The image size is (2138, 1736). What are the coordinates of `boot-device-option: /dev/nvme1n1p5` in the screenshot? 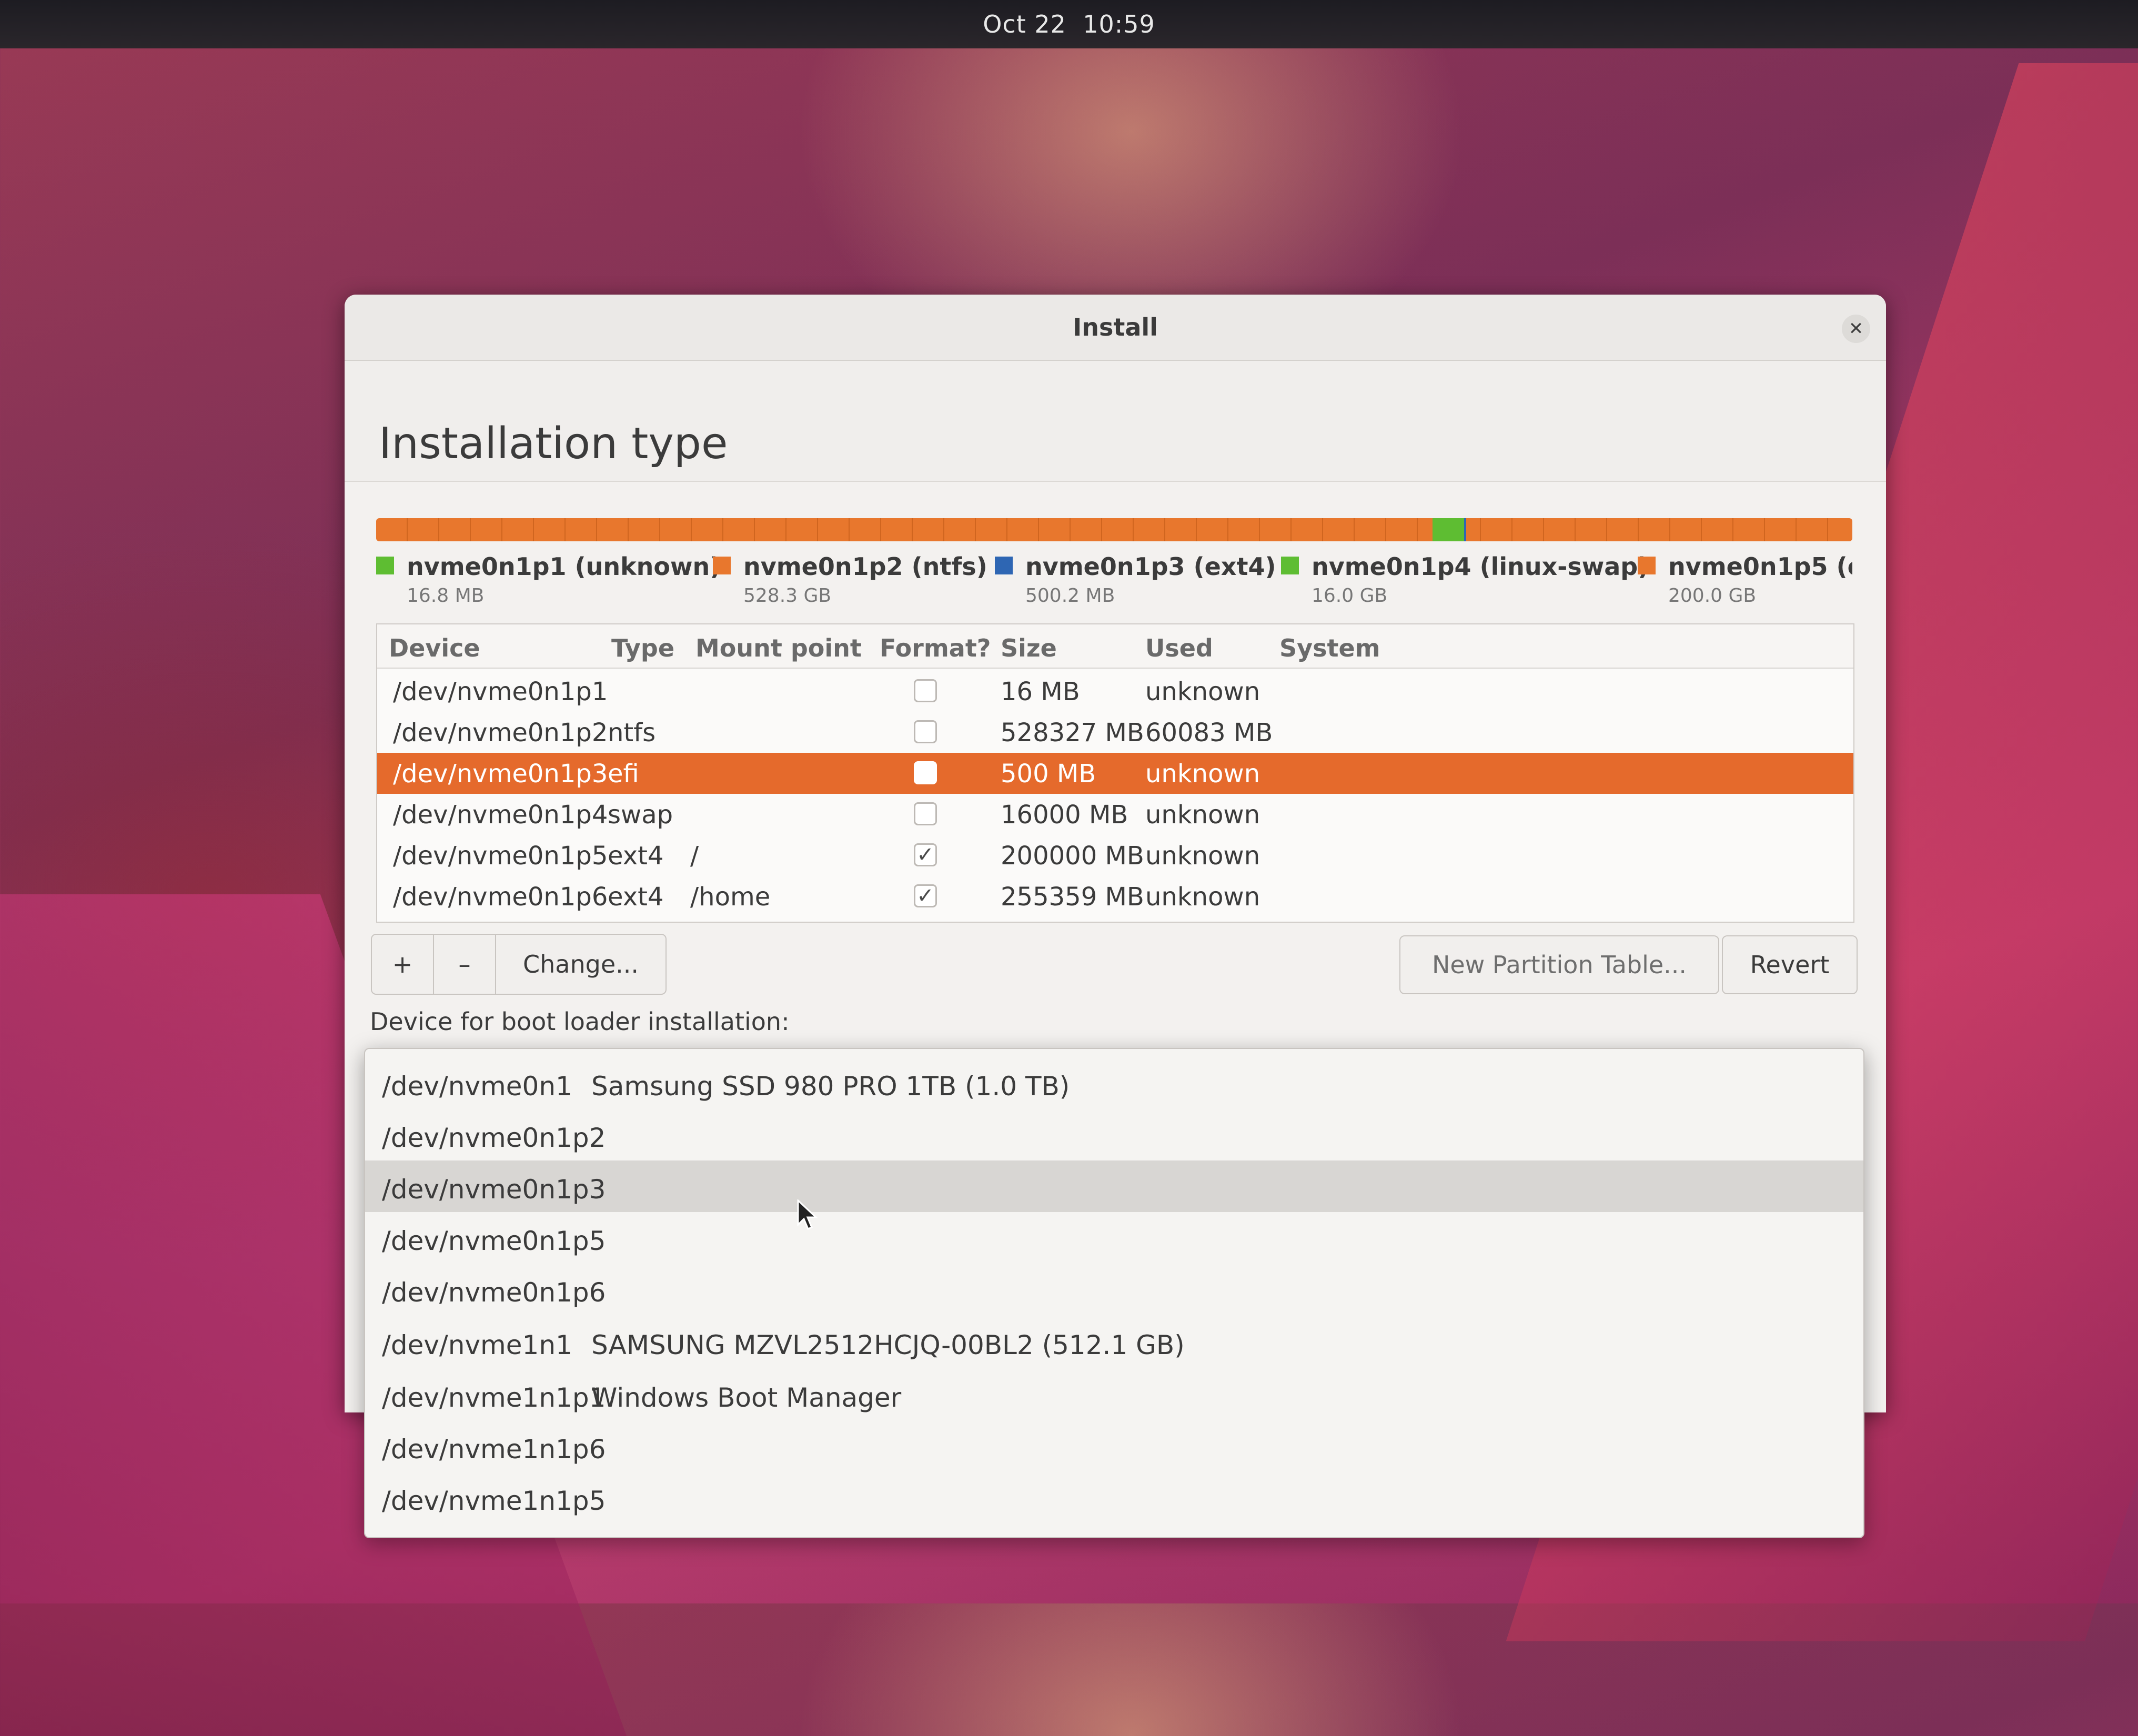 It's located at (1114, 1497).